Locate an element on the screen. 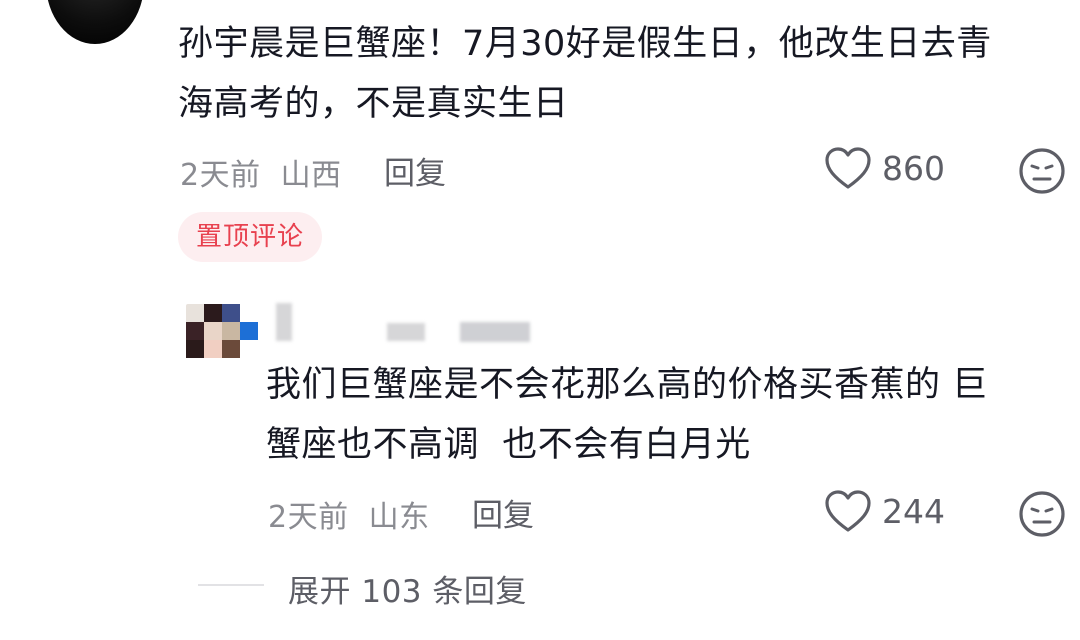  reply-avatar is located at coordinates (222, 332).